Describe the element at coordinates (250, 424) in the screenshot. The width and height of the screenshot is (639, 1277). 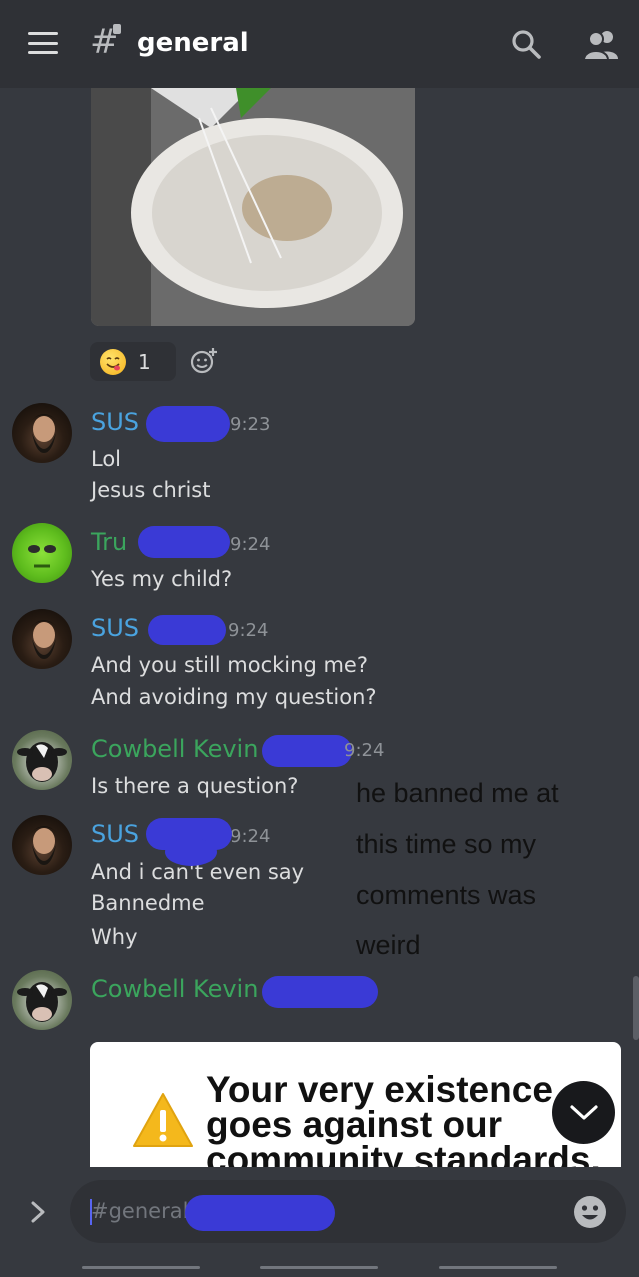
I see `timestamp: 9:23` at that location.